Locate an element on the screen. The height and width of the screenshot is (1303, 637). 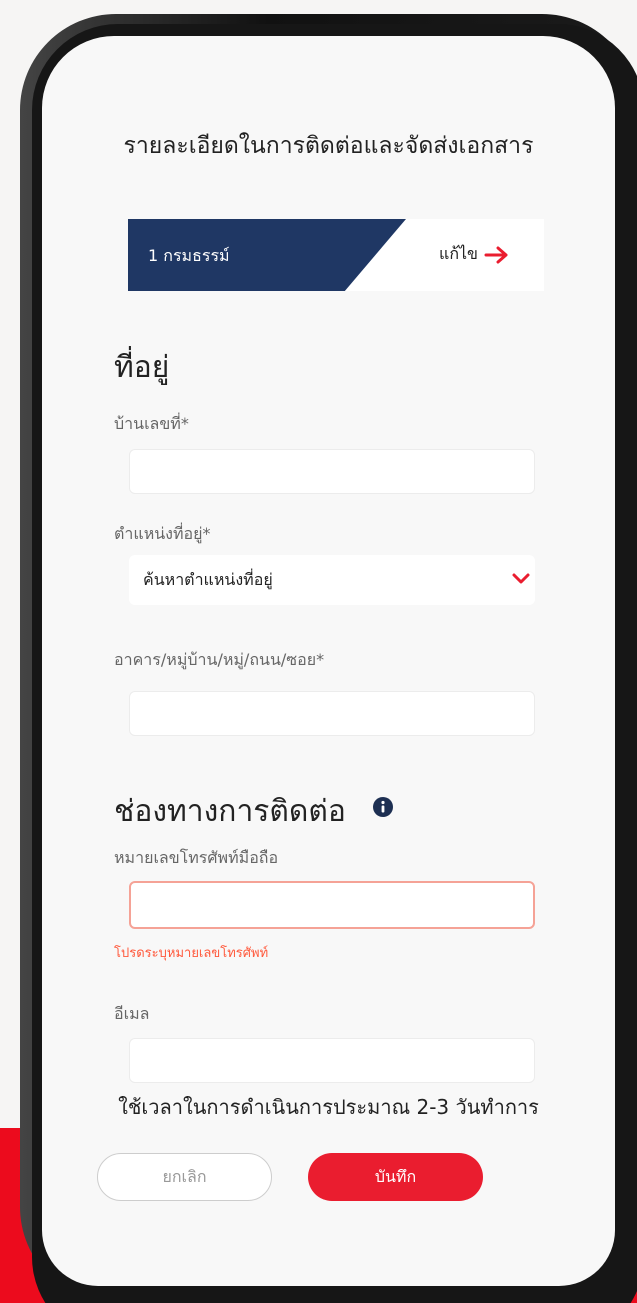
address-section-title: ที่อยู่ is located at coordinates (142, 367).